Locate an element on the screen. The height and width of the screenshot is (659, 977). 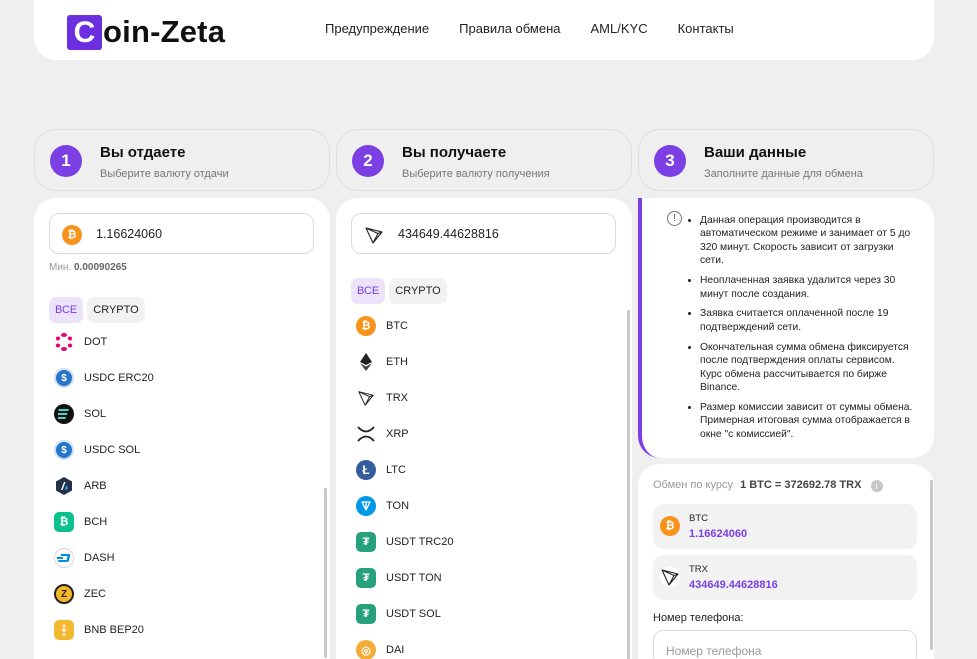
receive-list-scrollbar is located at coordinates (628, 484).